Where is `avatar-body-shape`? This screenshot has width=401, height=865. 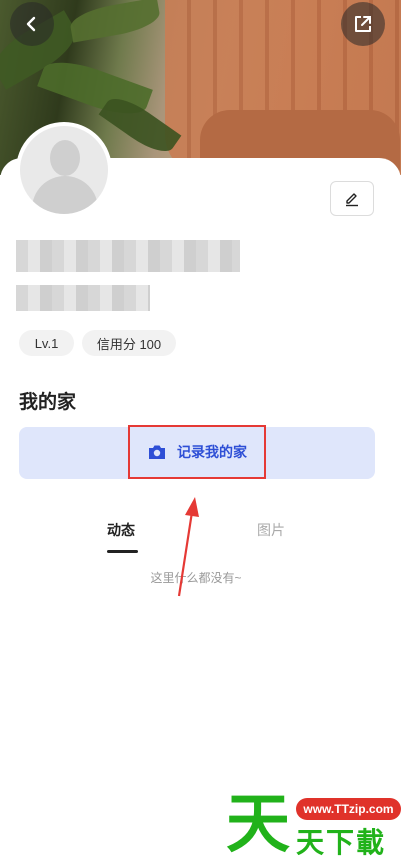
avatar-body-shape is located at coordinates (65, 195).